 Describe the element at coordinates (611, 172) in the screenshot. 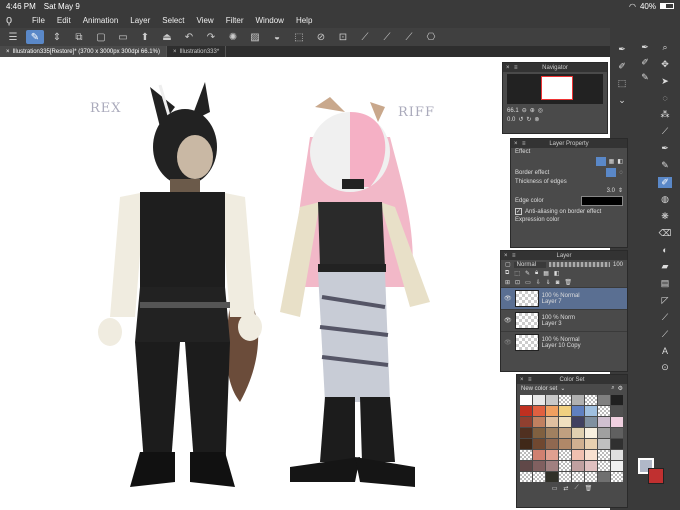

I see `border-type-icon` at that location.